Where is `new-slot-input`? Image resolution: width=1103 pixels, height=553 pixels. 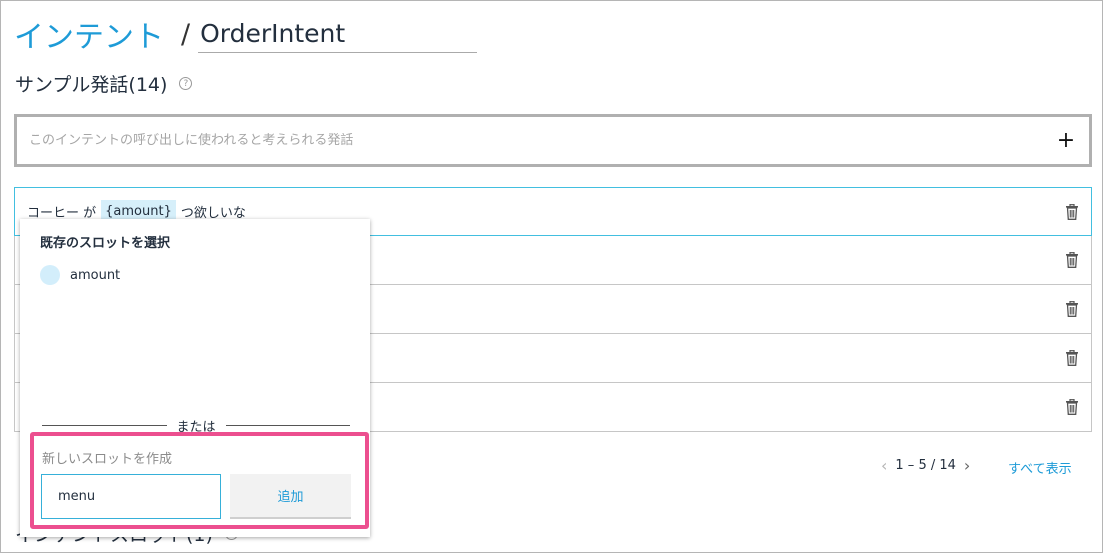
new-slot-input is located at coordinates (131, 496).